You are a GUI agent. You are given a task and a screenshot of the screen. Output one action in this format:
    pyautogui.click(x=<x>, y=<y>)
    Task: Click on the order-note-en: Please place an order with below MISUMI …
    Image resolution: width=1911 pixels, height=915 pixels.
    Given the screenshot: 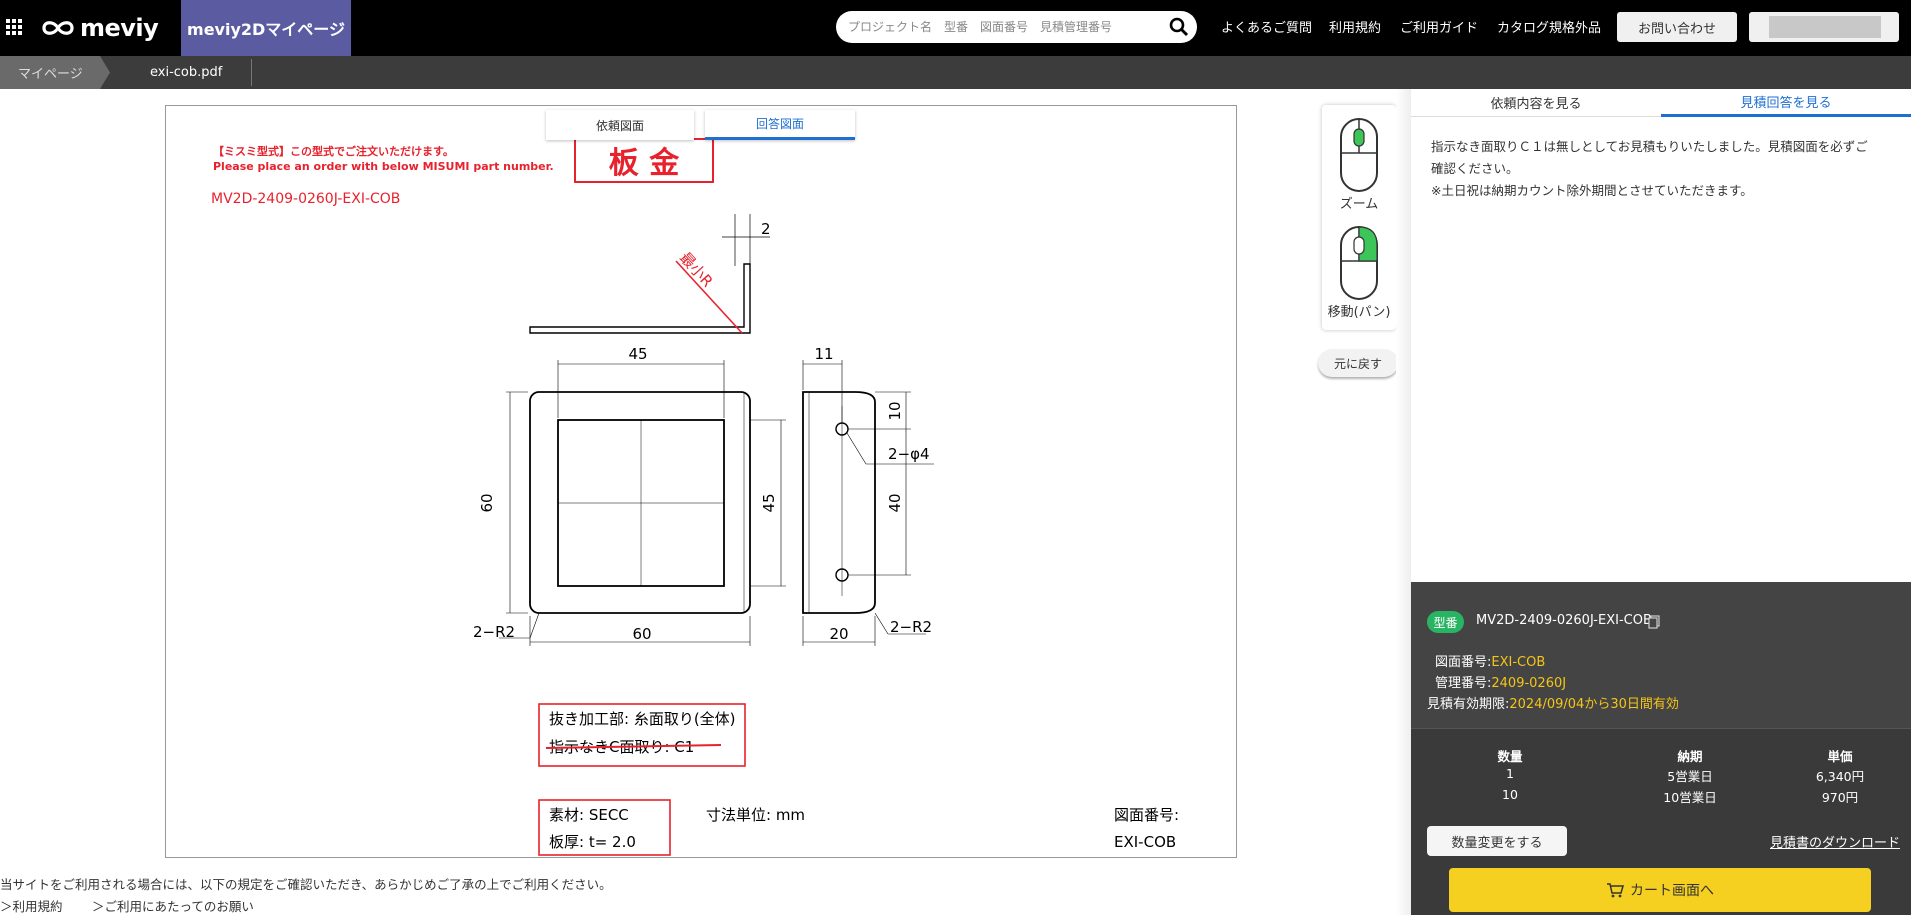 What is the action you would take?
    pyautogui.click(x=383, y=166)
    